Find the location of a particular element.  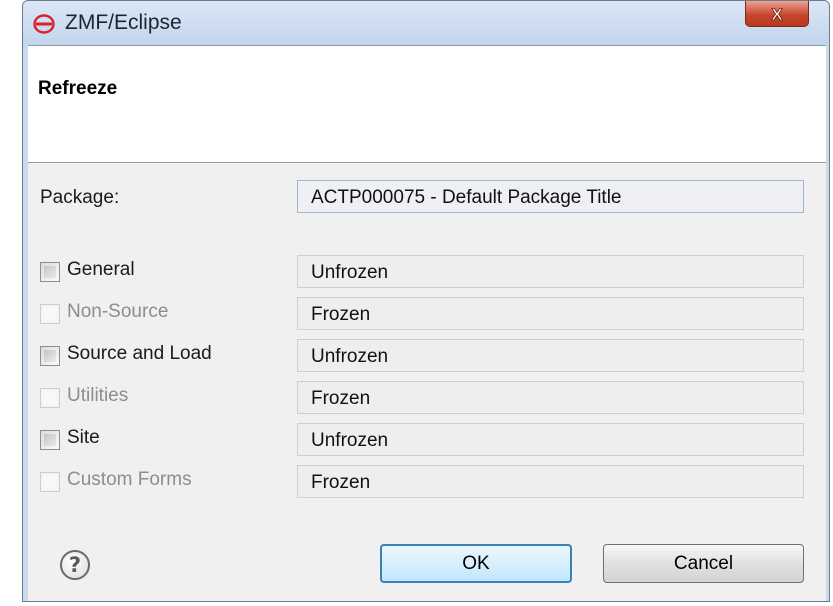

dialog-heading: Refreeze is located at coordinates (78, 88).